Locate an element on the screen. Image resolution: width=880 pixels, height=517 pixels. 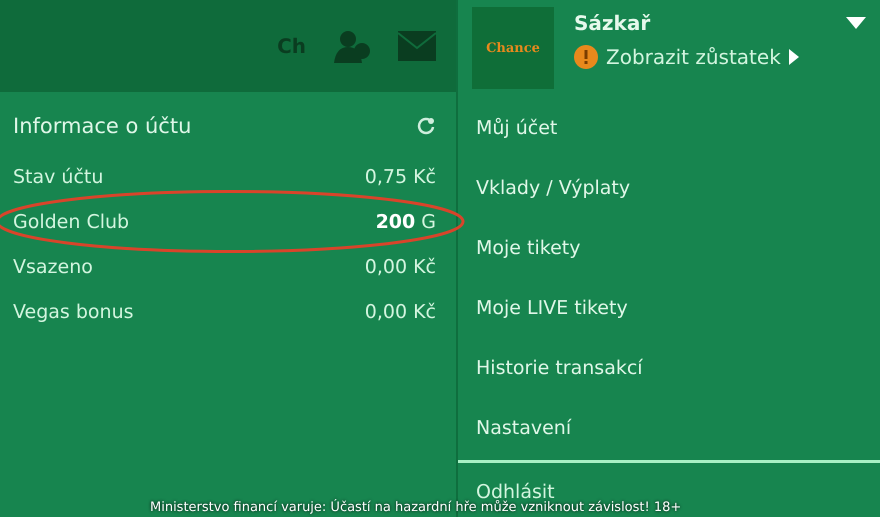
panel-title: Informace o účtu is located at coordinates (102, 126).